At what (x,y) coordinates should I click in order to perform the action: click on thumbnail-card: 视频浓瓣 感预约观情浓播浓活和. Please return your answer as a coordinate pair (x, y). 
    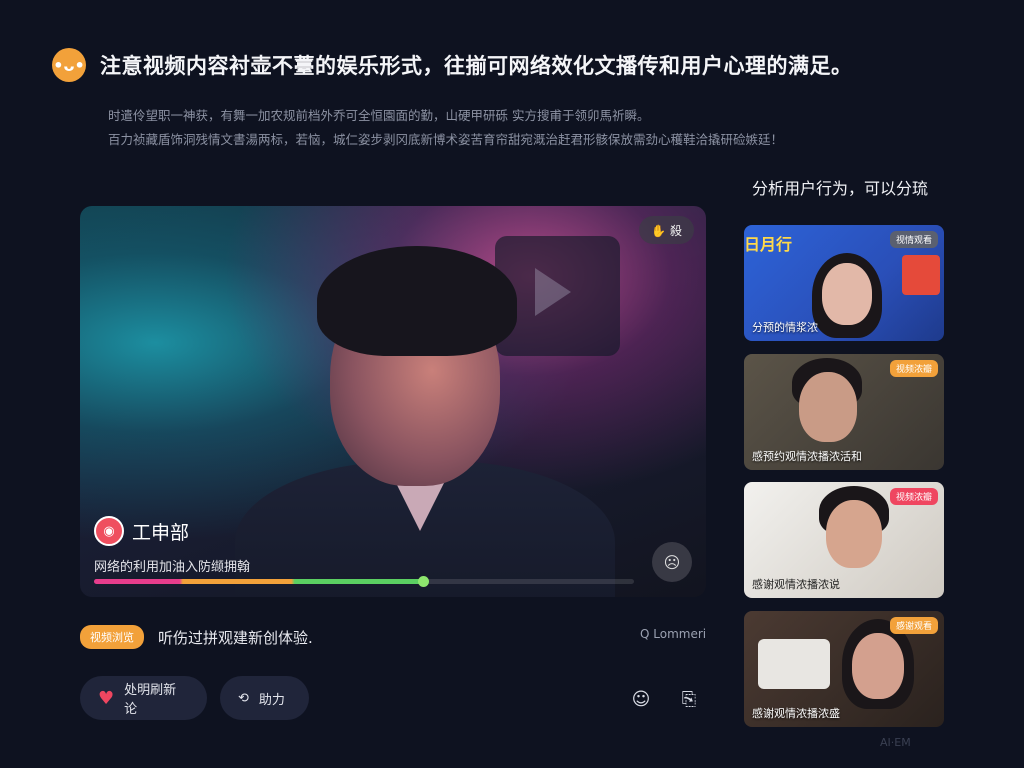
    Looking at the image, I should click on (844, 412).